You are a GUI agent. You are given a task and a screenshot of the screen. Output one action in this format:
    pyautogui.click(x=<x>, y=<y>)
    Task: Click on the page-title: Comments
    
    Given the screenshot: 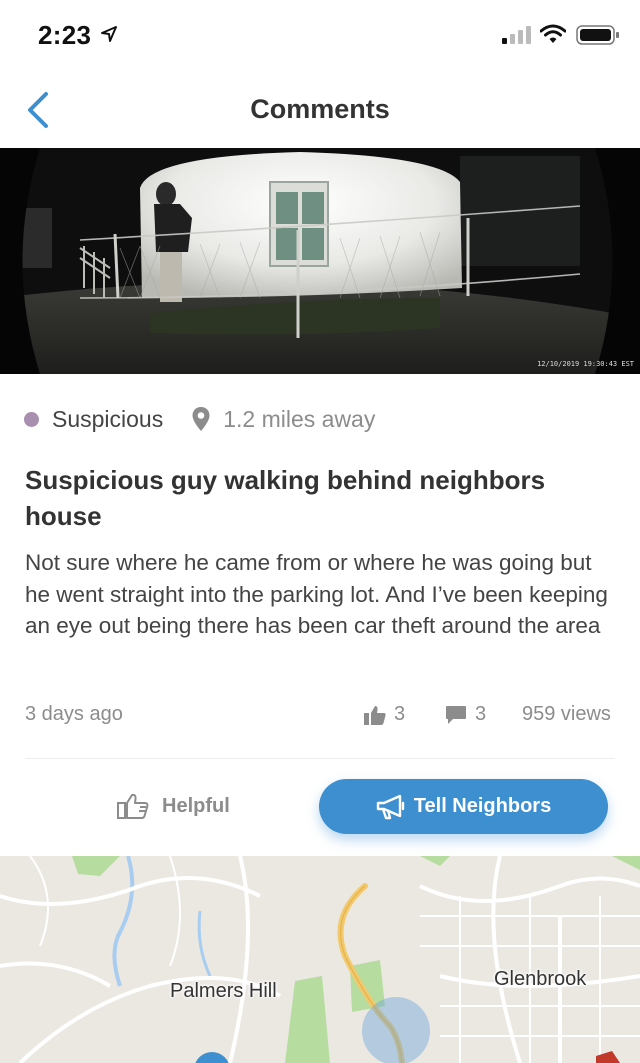 What is the action you would take?
    pyautogui.click(x=320, y=109)
    